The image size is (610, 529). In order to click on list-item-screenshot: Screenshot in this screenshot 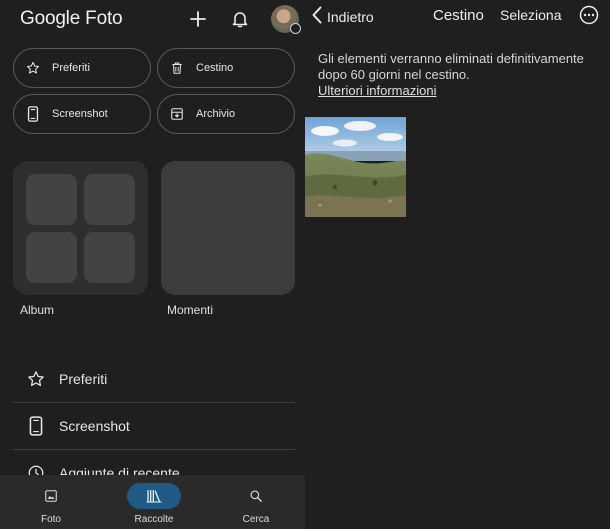, I will do `click(154, 426)`.